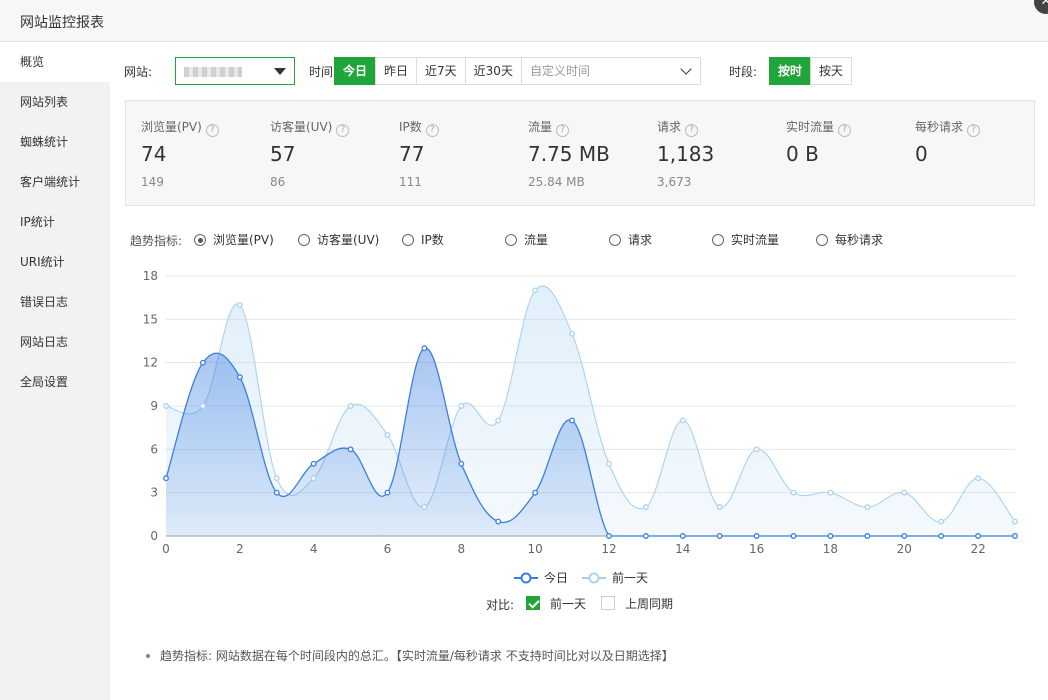 This screenshot has height=700, width=1048. Describe the element at coordinates (55, 382) in the screenshot. I see `sidebar-item-global-settings: 全局设置` at that location.